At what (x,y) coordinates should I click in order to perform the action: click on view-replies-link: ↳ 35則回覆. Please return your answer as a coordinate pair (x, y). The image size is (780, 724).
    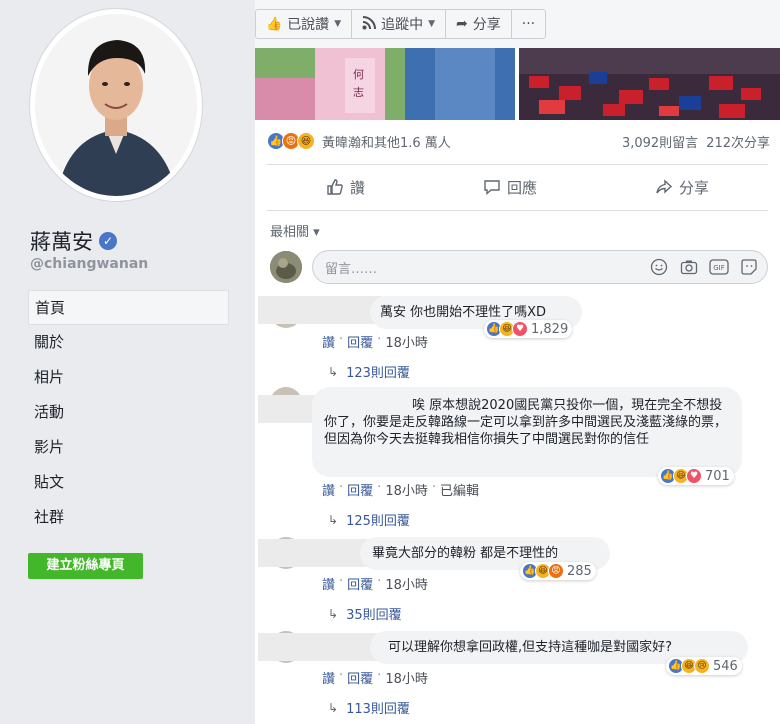
    Looking at the image, I should click on (365, 614).